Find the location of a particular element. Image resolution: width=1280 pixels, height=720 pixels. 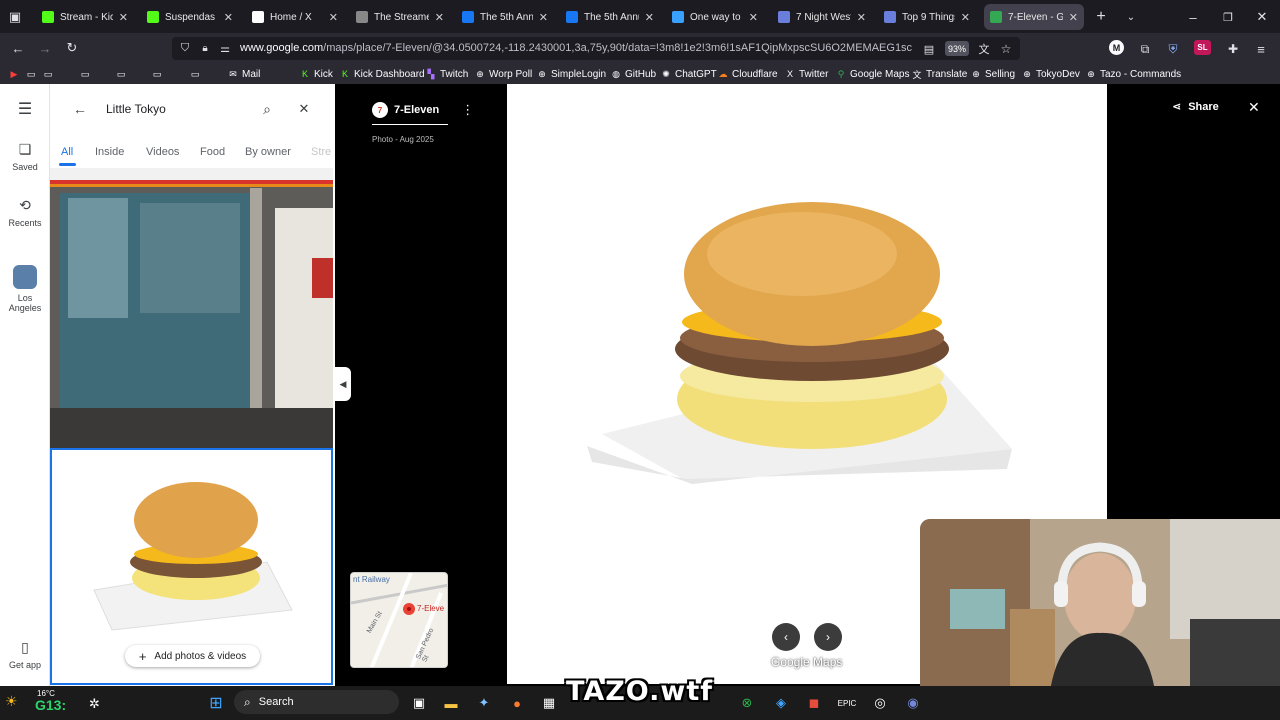

bookmark-item: ⊕ Selling is located at coordinates (993, 74).